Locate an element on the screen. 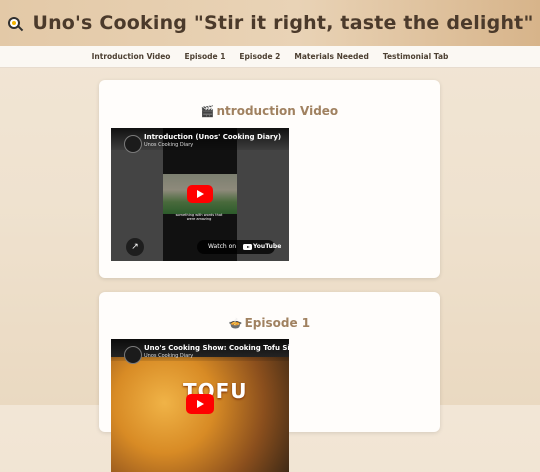 This screenshot has width=540, height=472. episode-1-heading: 🍲 Episode 1 is located at coordinates (269, 323).